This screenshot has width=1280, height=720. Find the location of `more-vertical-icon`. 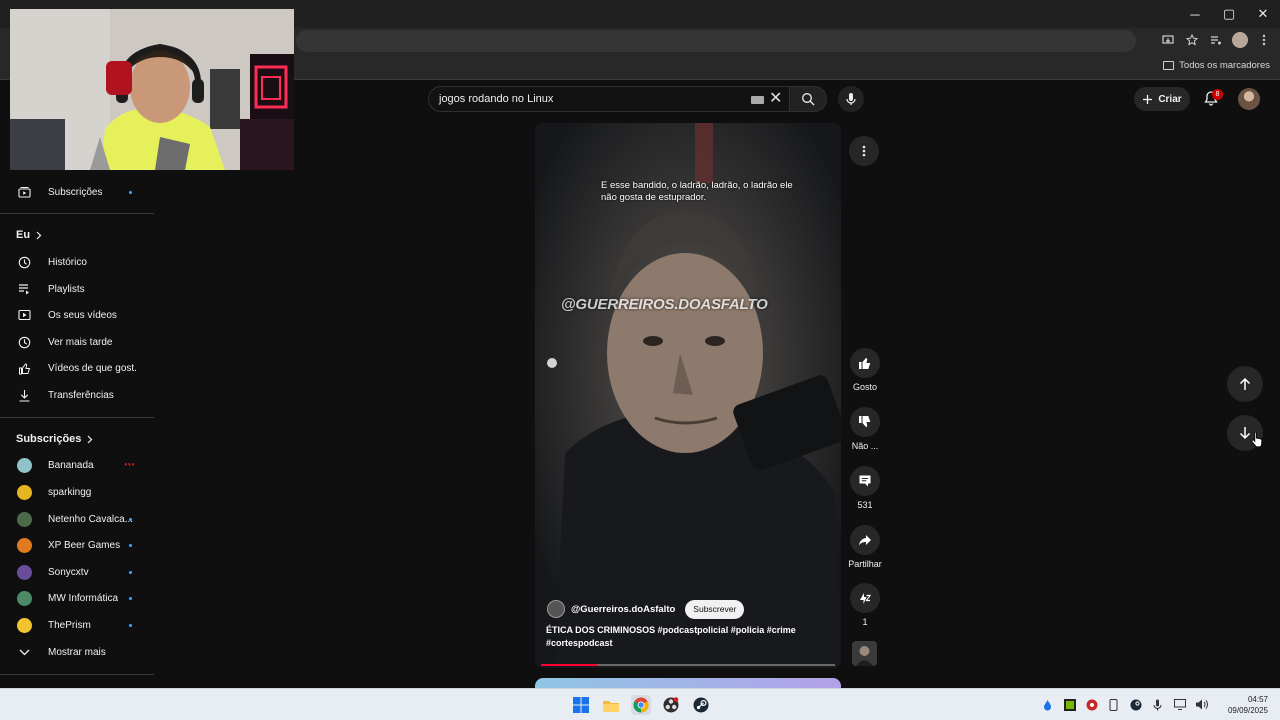

more-vertical-icon is located at coordinates (864, 151).